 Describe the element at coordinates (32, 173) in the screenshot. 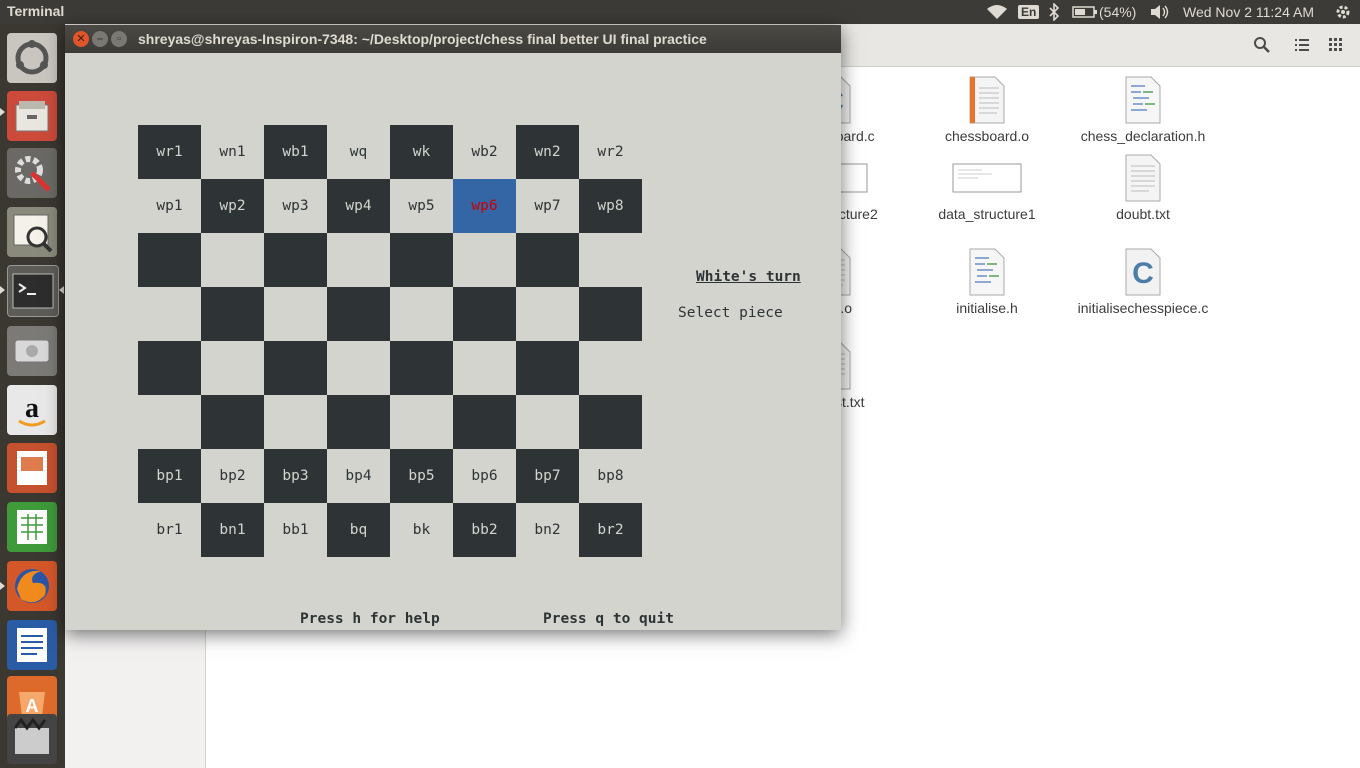

I see `system-settings-launcher` at that location.